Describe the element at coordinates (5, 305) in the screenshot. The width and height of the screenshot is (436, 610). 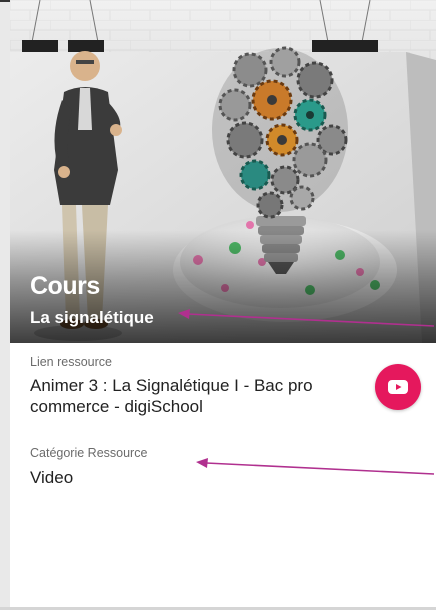
I see `page-edge` at that location.